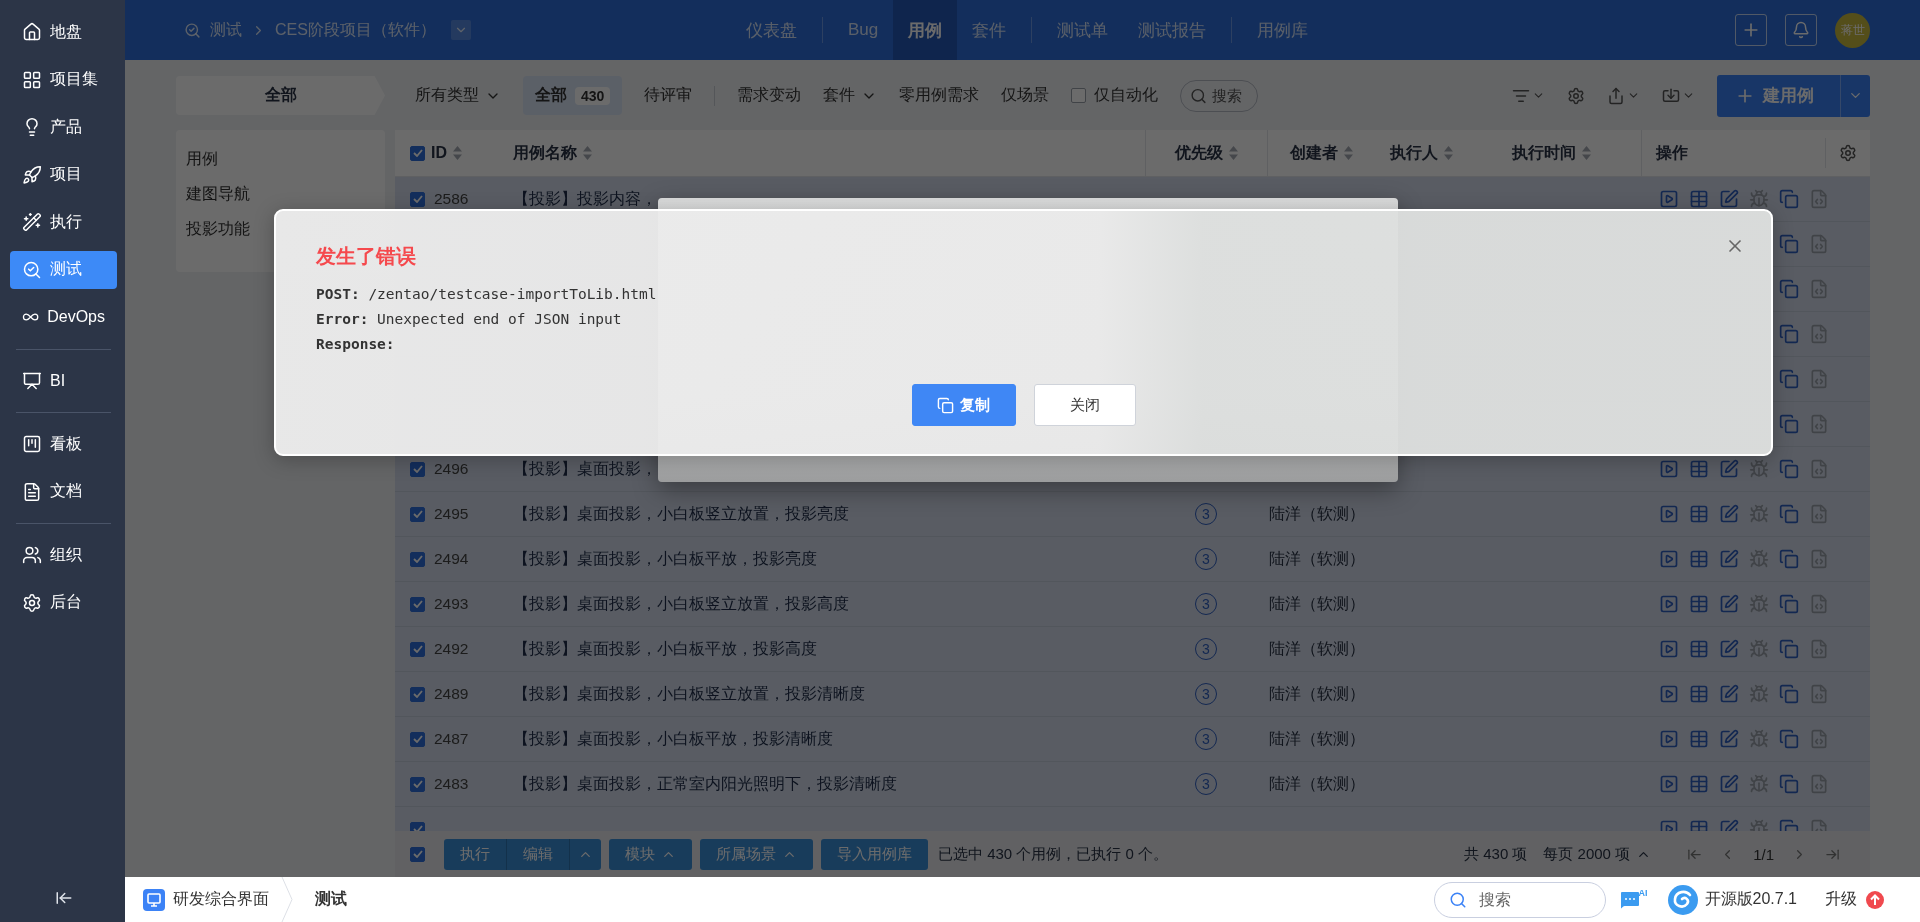 The width and height of the screenshot is (1920, 922). I want to click on table-row: 2495 【投影】桌面投影，小白板竖立放置，投影亮度 3 陆洋（软测）, so click(1132, 514).